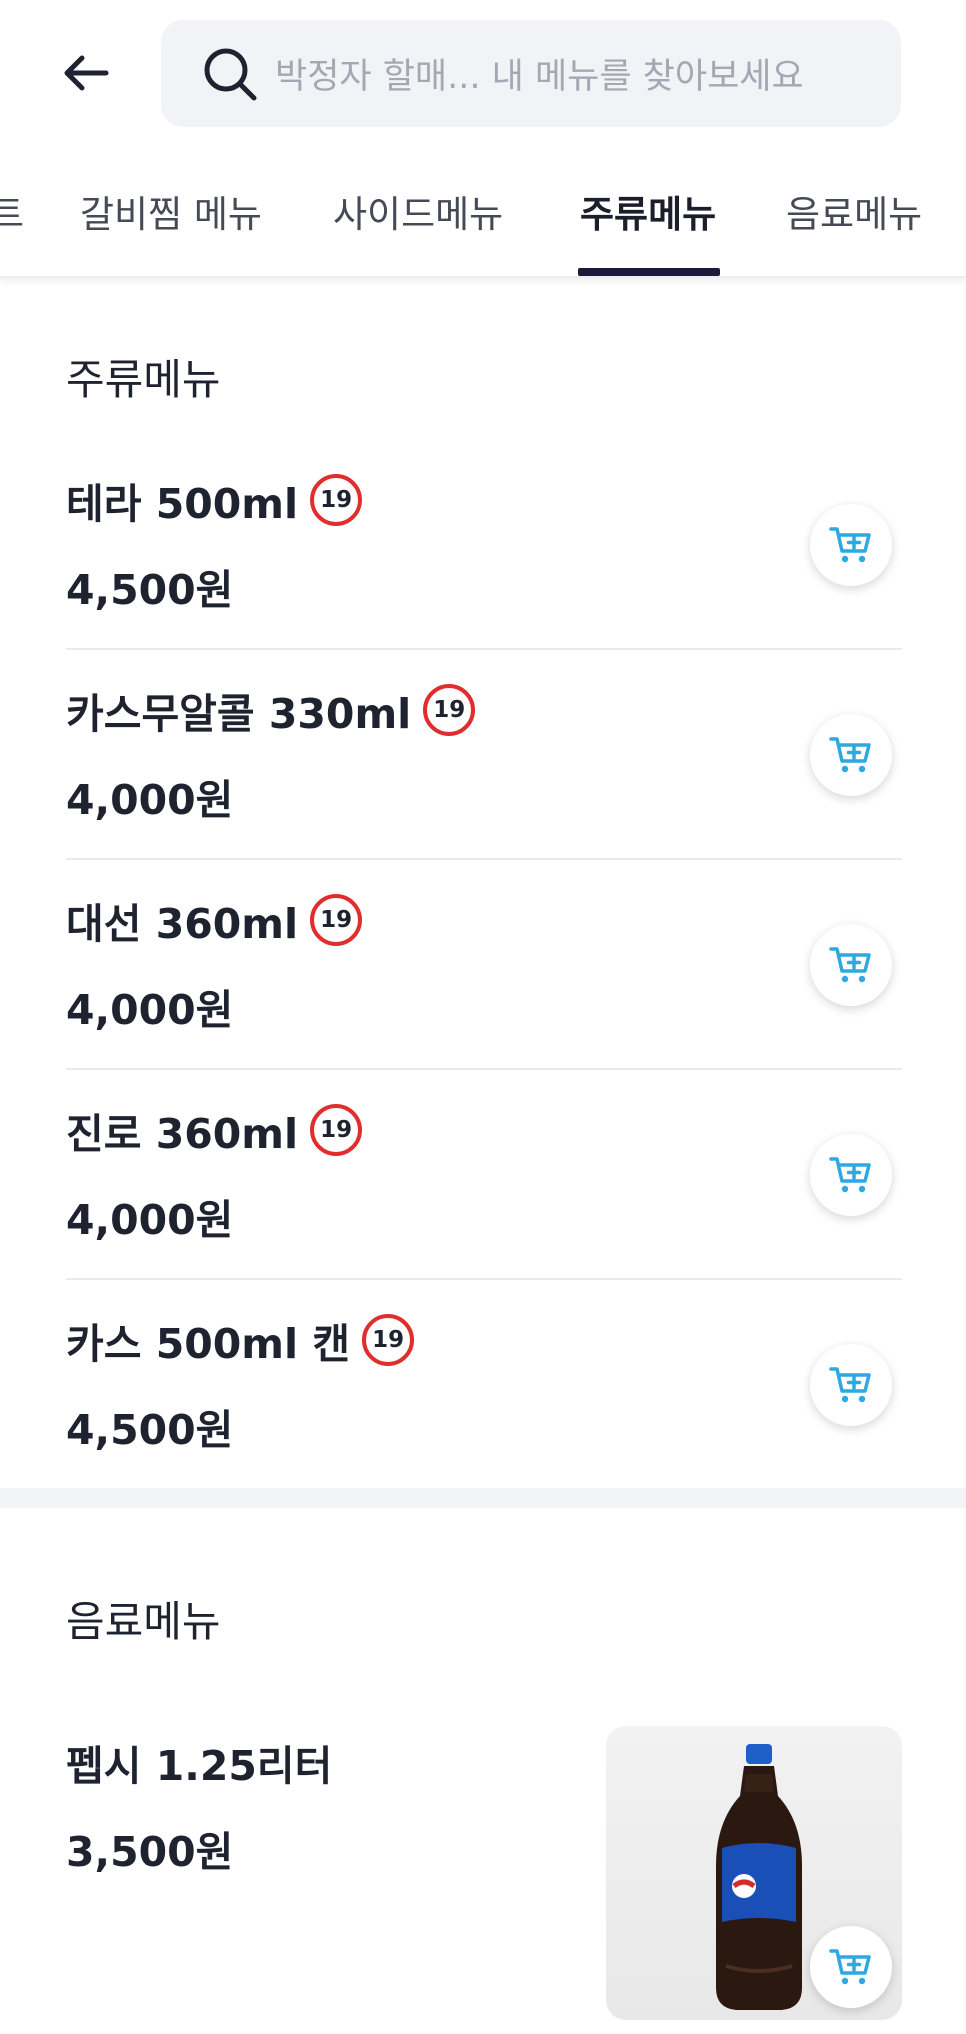 Image resolution: width=966 pixels, height=2034 pixels. What do you see at coordinates (199, 1766) in the screenshot?
I see `item-name: 펩시 1.25리터` at bounding box center [199, 1766].